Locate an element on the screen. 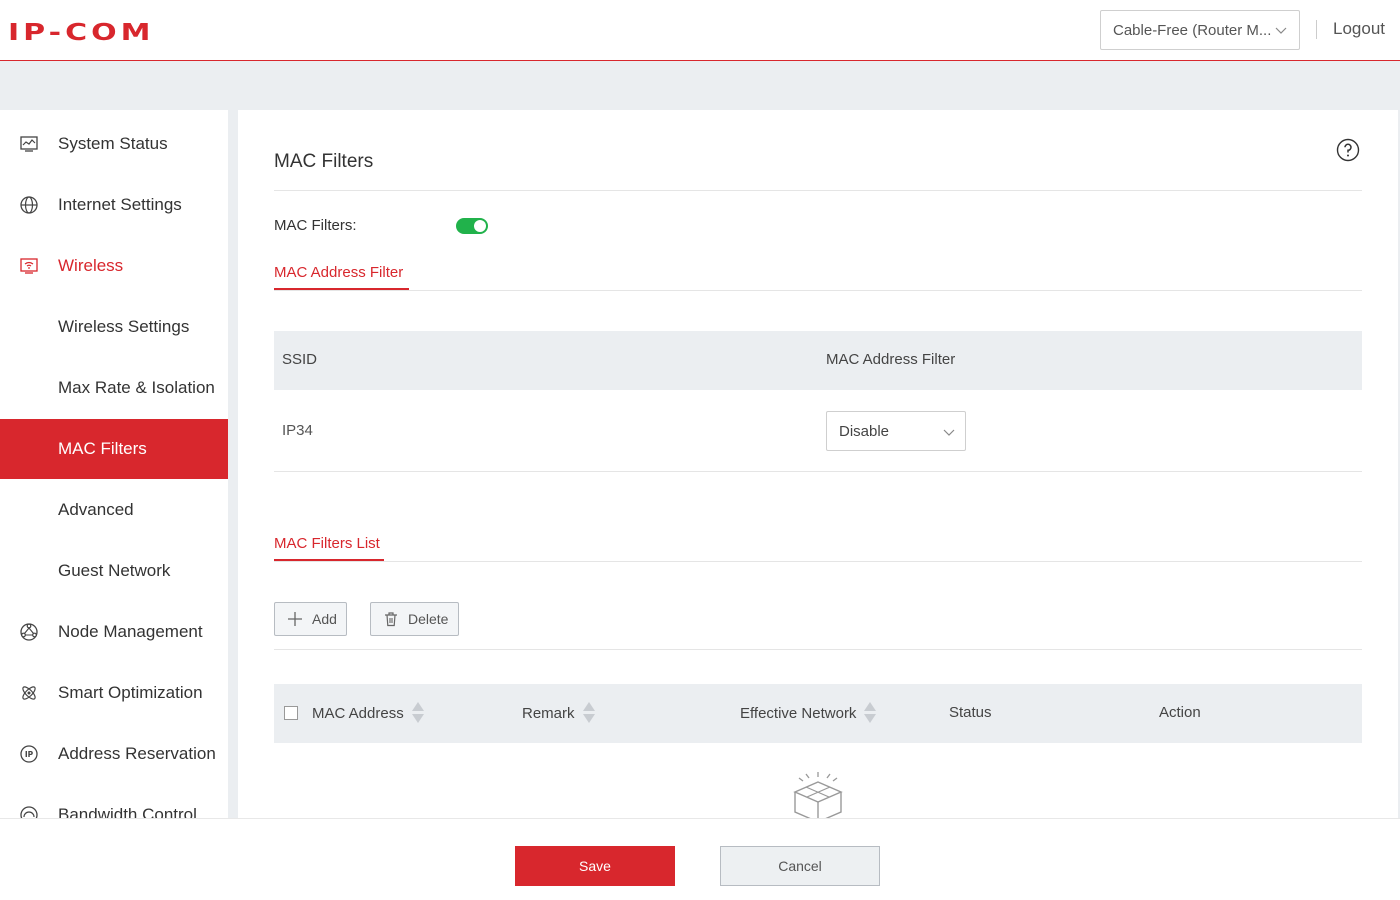  column-ssid: SSID is located at coordinates (300, 359).